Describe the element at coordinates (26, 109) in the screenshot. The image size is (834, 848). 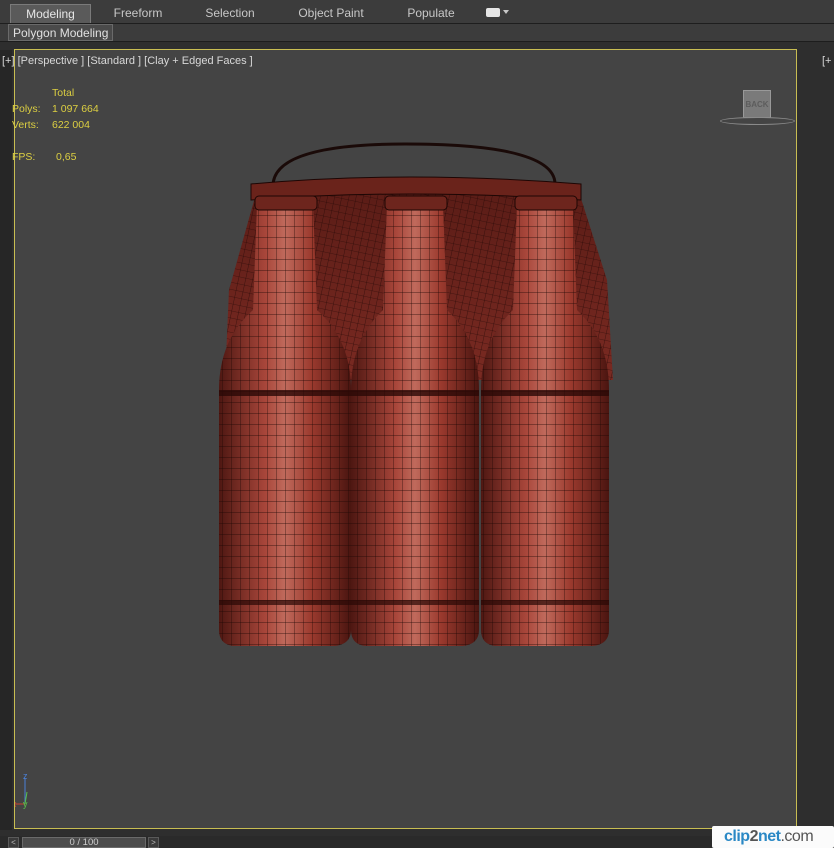
I see `stats-polys-label: Polys:` at that location.